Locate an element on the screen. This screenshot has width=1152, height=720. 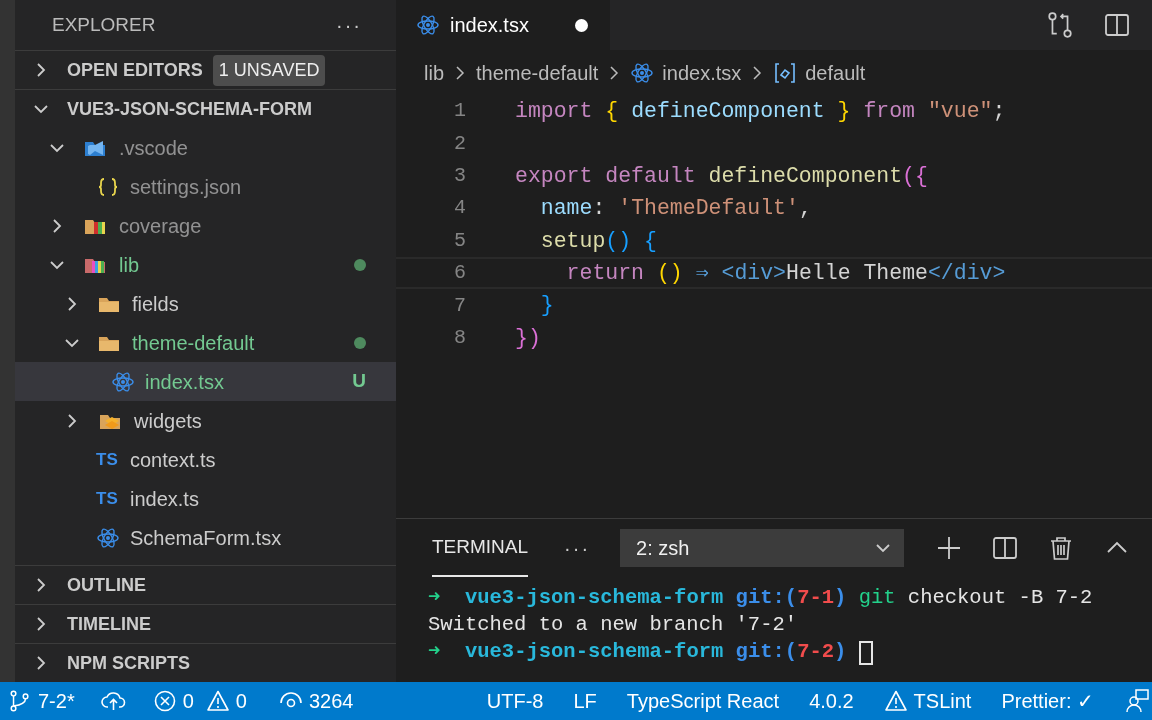
file-name: context.ts is located at coordinates (173, 460).